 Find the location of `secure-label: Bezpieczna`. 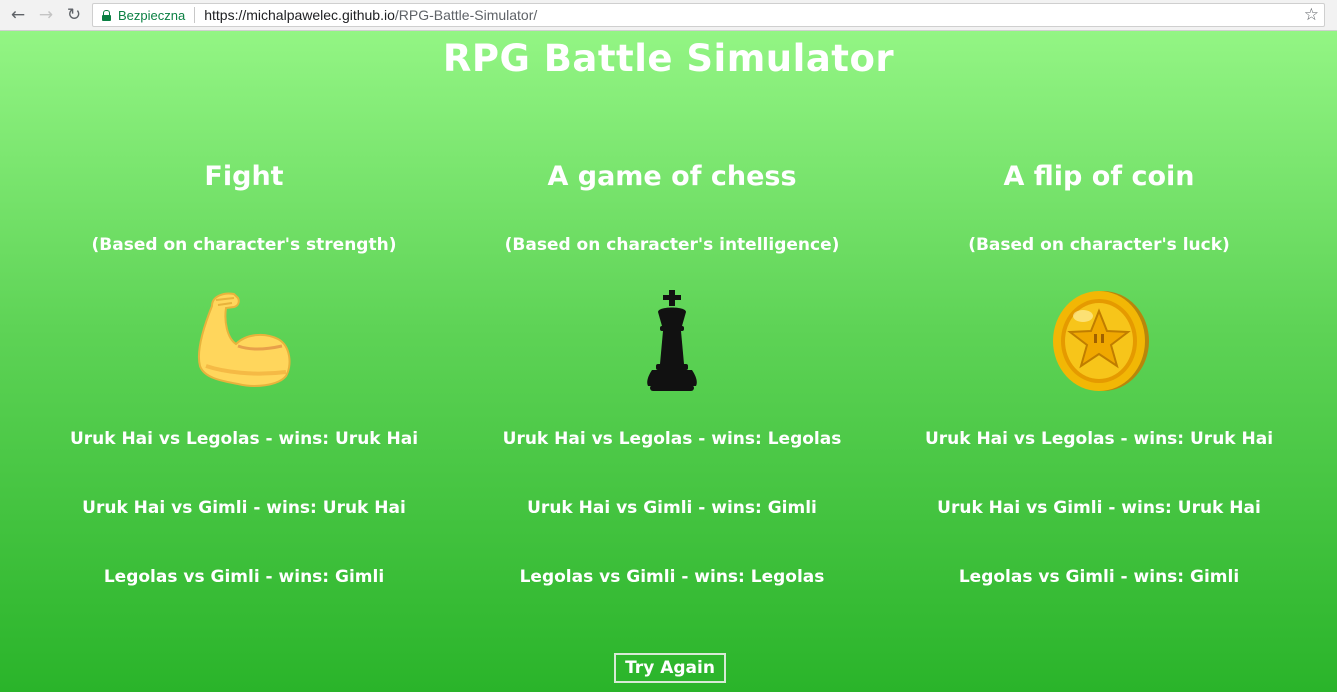

secure-label: Bezpieczna is located at coordinates (152, 15).